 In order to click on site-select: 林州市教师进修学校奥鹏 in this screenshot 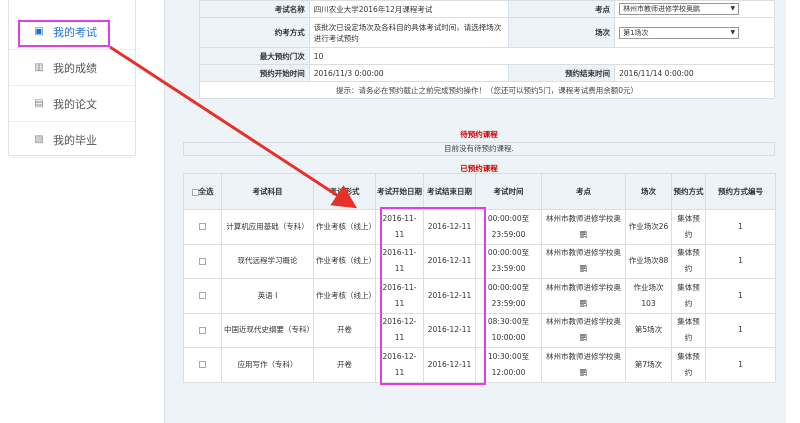, I will do `click(679, 9)`.